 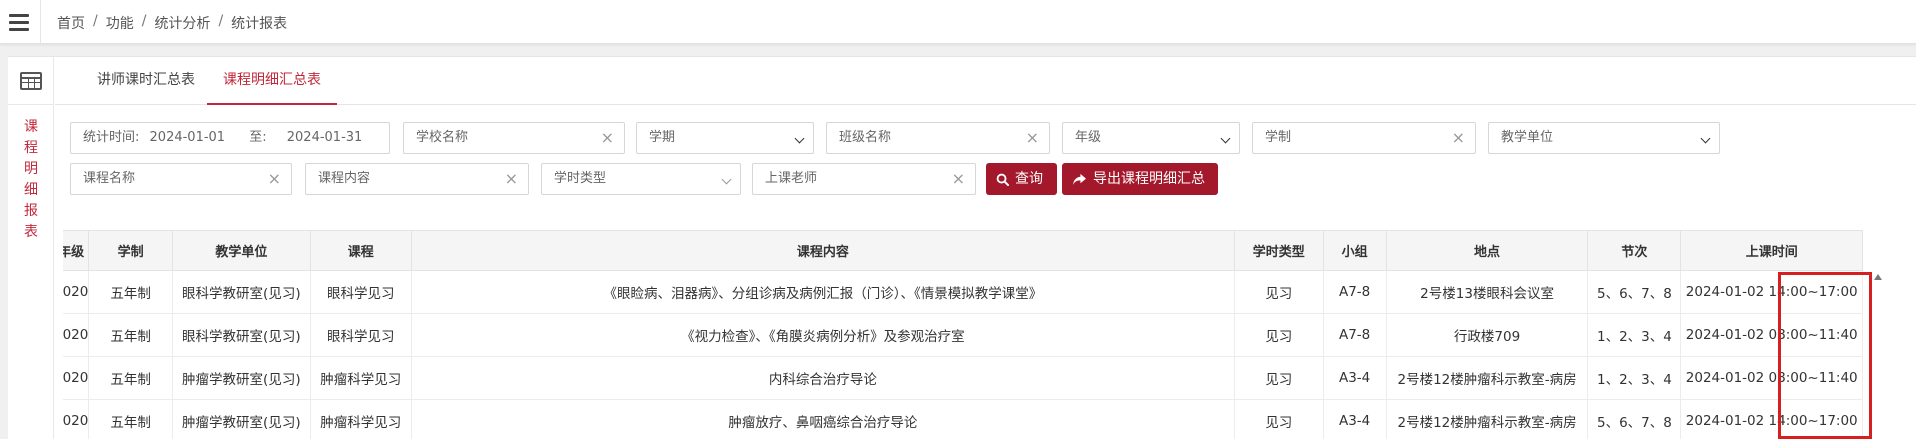 What do you see at coordinates (1151, 138) in the screenshot?
I see `grade-select: 年级` at bounding box center [1151, 138].